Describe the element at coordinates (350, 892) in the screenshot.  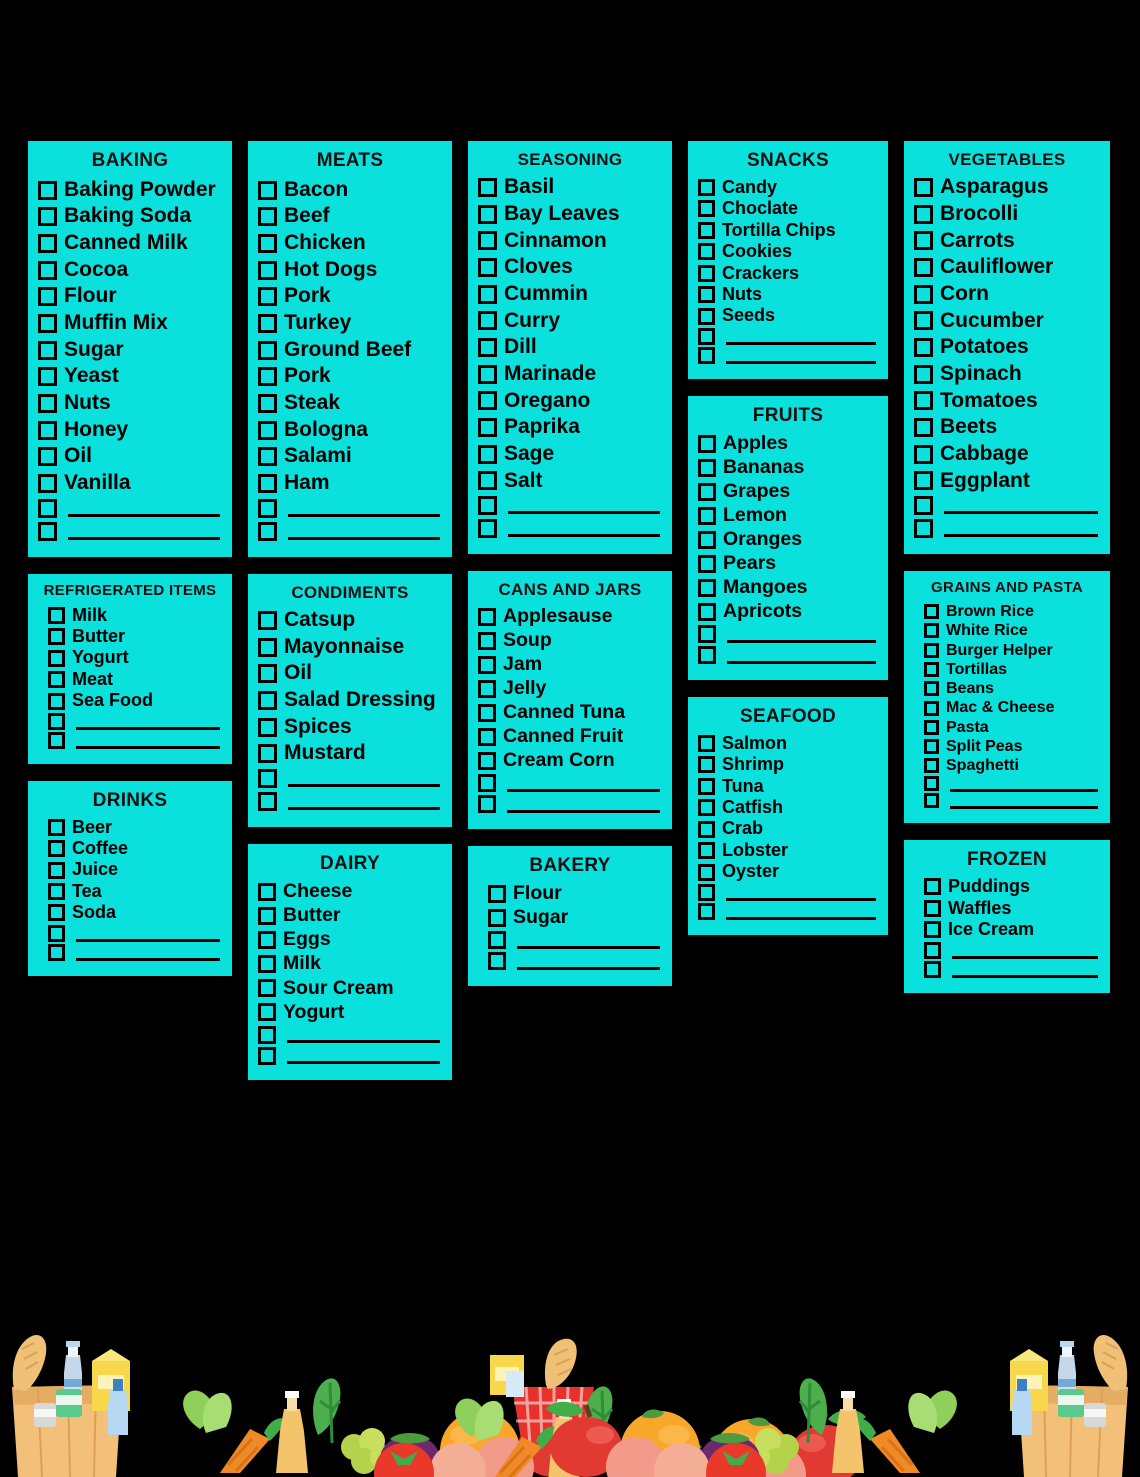
I see `checklist-item: Cheese` at that location.